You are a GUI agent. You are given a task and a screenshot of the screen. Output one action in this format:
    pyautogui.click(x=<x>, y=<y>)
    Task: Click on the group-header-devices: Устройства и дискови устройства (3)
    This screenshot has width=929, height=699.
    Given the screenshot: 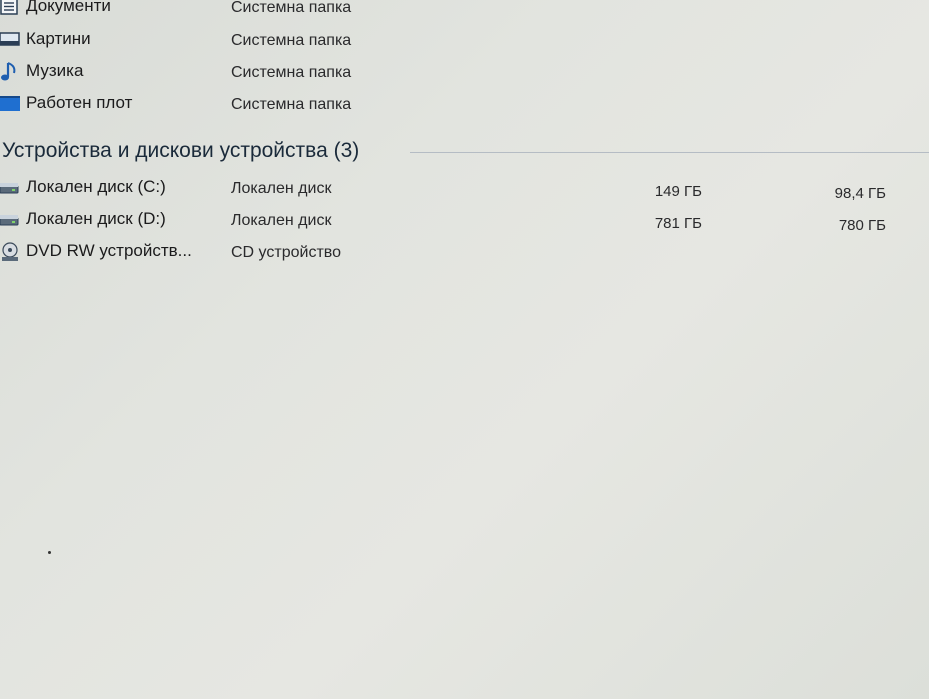 What is the action you would take?
    pyautogui.click(x=464, y=151)
    